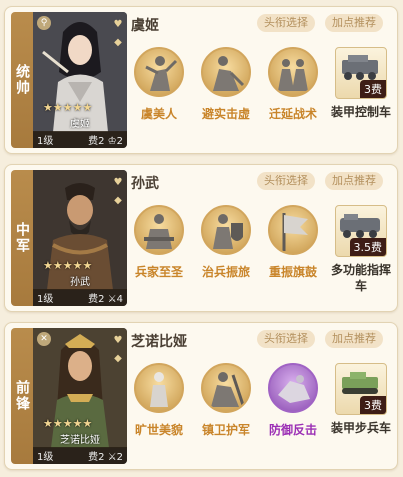  What do you see at coordinates (159, 72) in the screenshot?
I see `dancer-icon` at bounding box center [159, 72].